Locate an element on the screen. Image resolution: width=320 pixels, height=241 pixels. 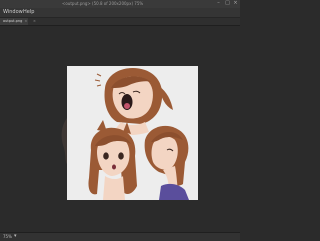
menu-help: Help is located at coordinates (28, 12).